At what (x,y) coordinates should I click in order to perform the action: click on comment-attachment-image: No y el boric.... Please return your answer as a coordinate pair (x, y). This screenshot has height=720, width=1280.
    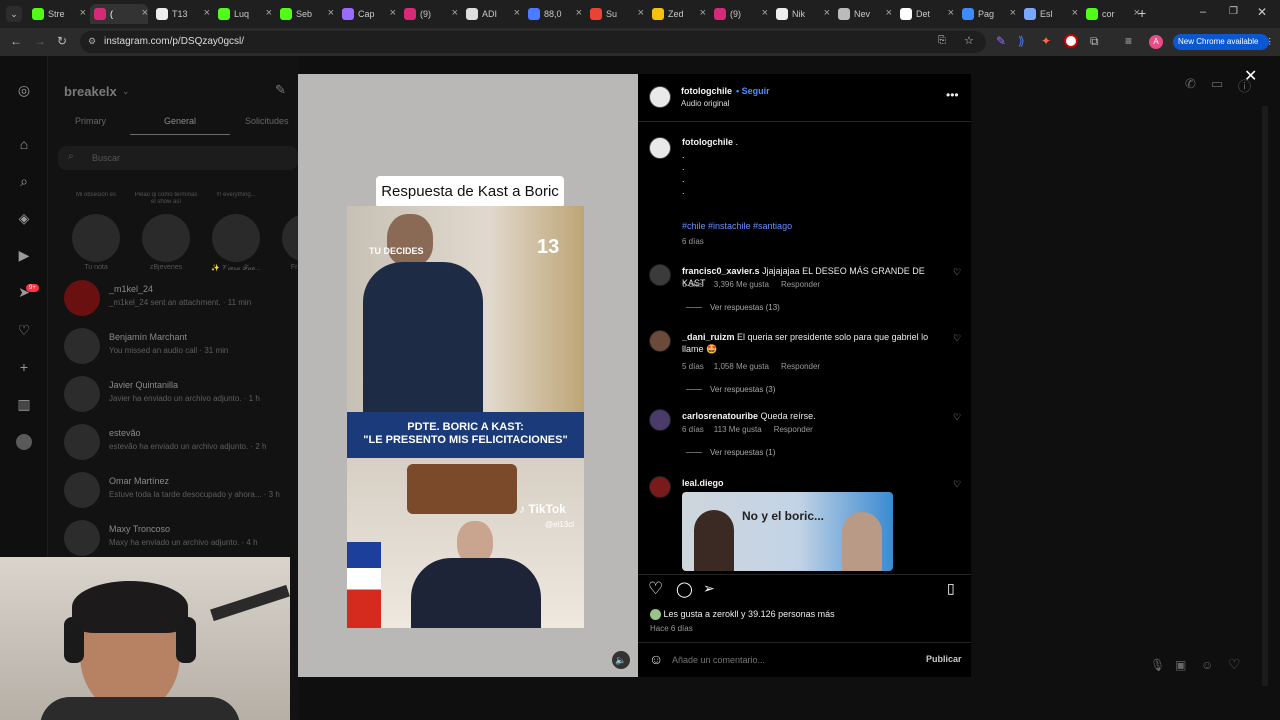
    Looking at the image, I should click on (787, 531).